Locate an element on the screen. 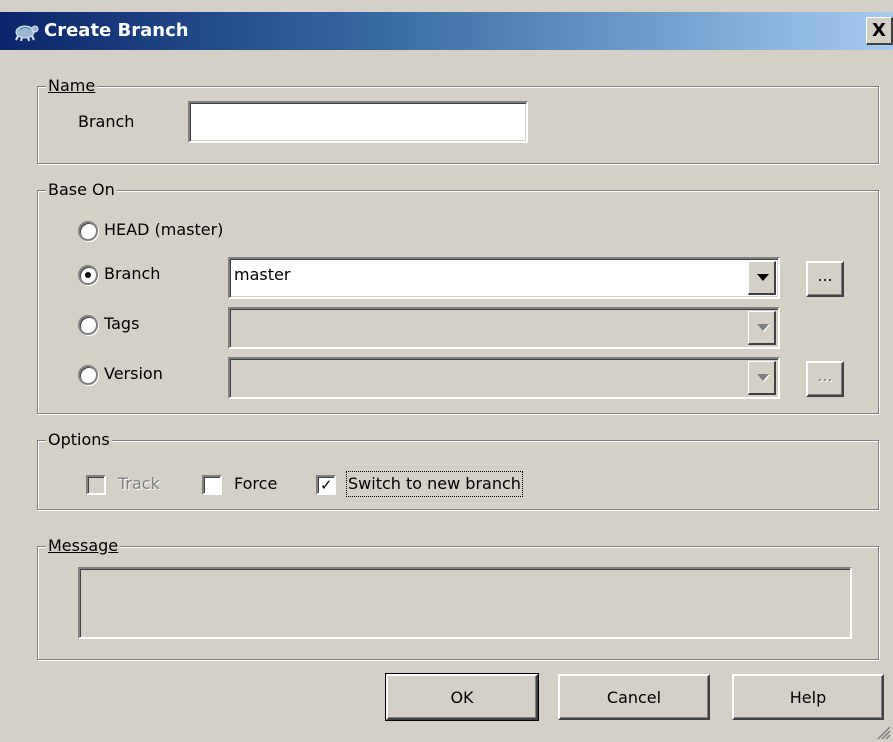  branch-radio is located at coordinates (88, 275).